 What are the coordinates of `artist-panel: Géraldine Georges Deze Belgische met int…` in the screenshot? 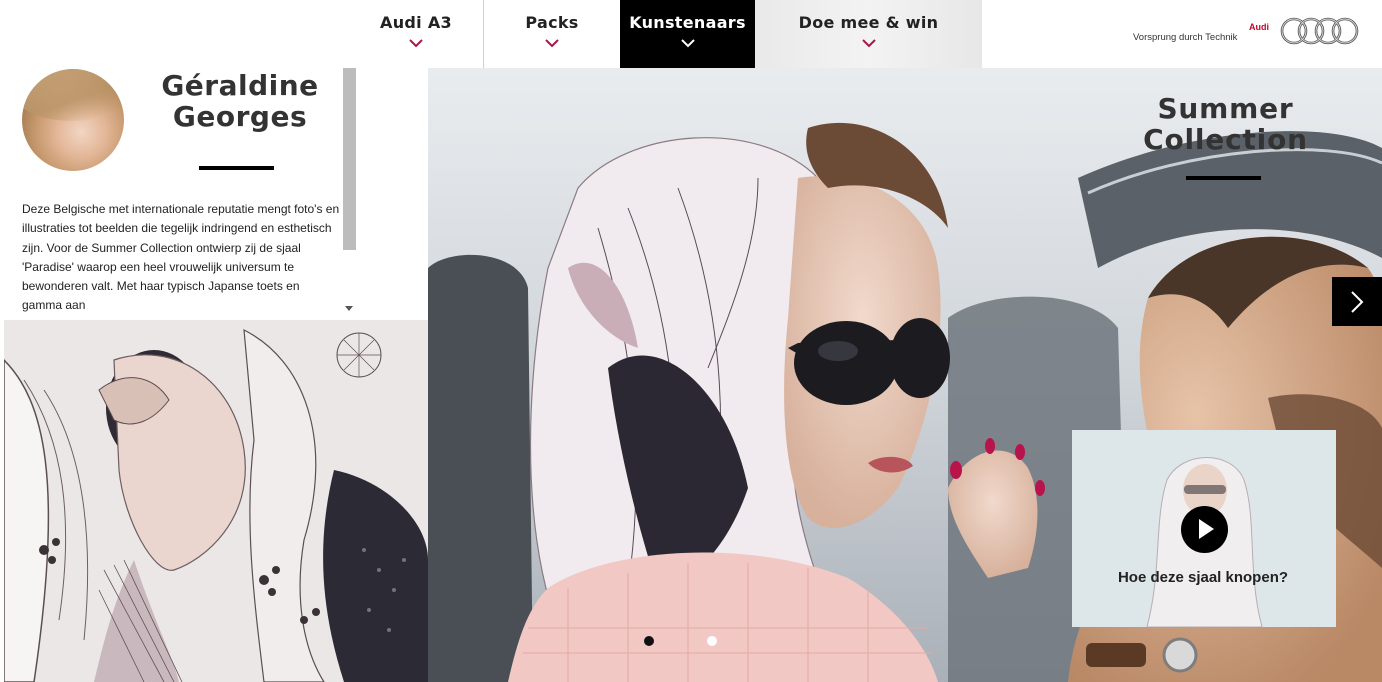 It's located at (178, 194).